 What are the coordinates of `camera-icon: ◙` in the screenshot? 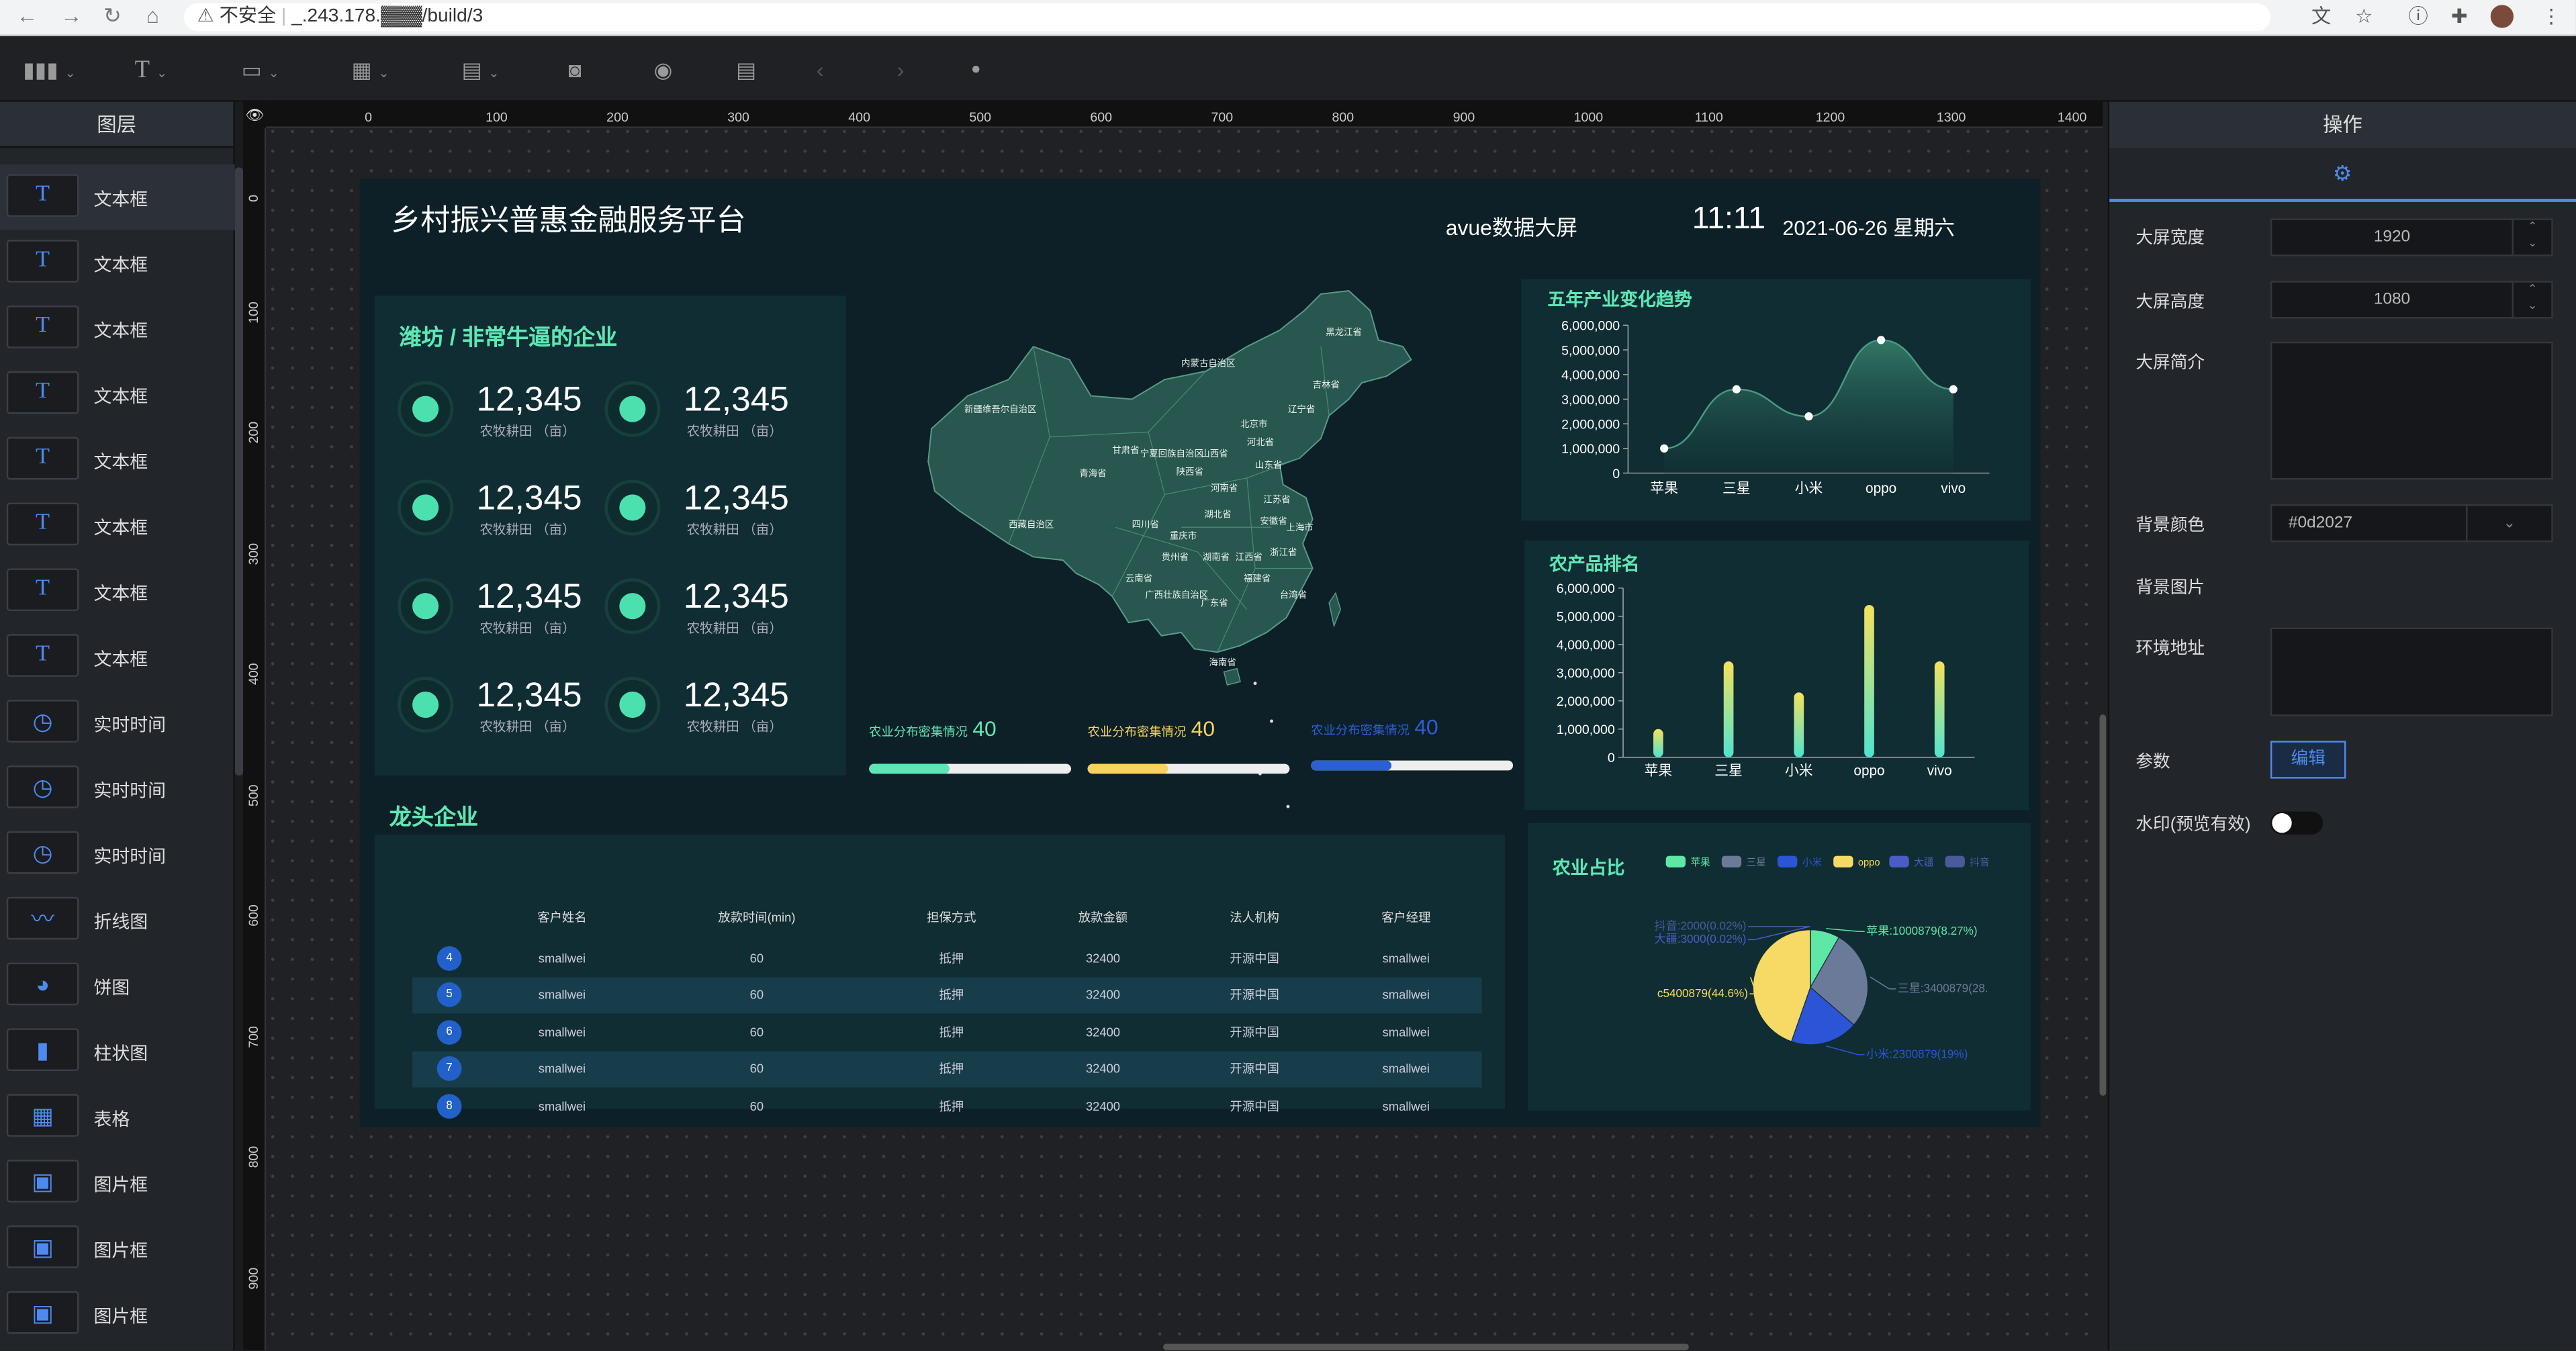 It's located at (574, 71).